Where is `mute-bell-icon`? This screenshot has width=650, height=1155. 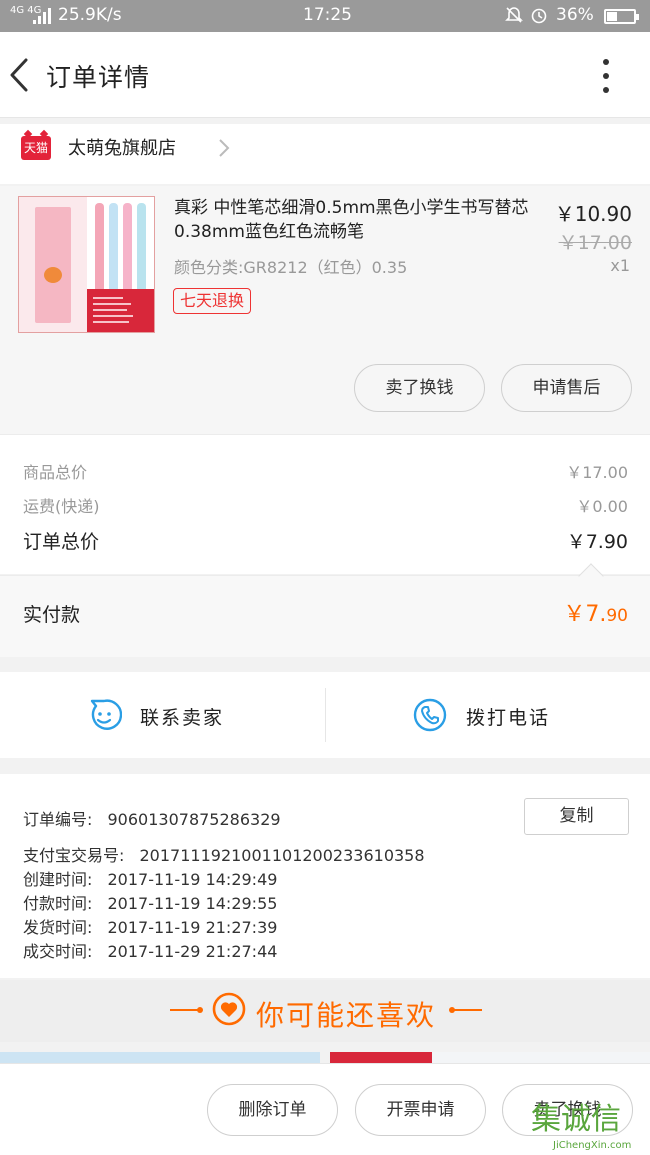 mute-bell-icon is located at coordinates (514, 15).